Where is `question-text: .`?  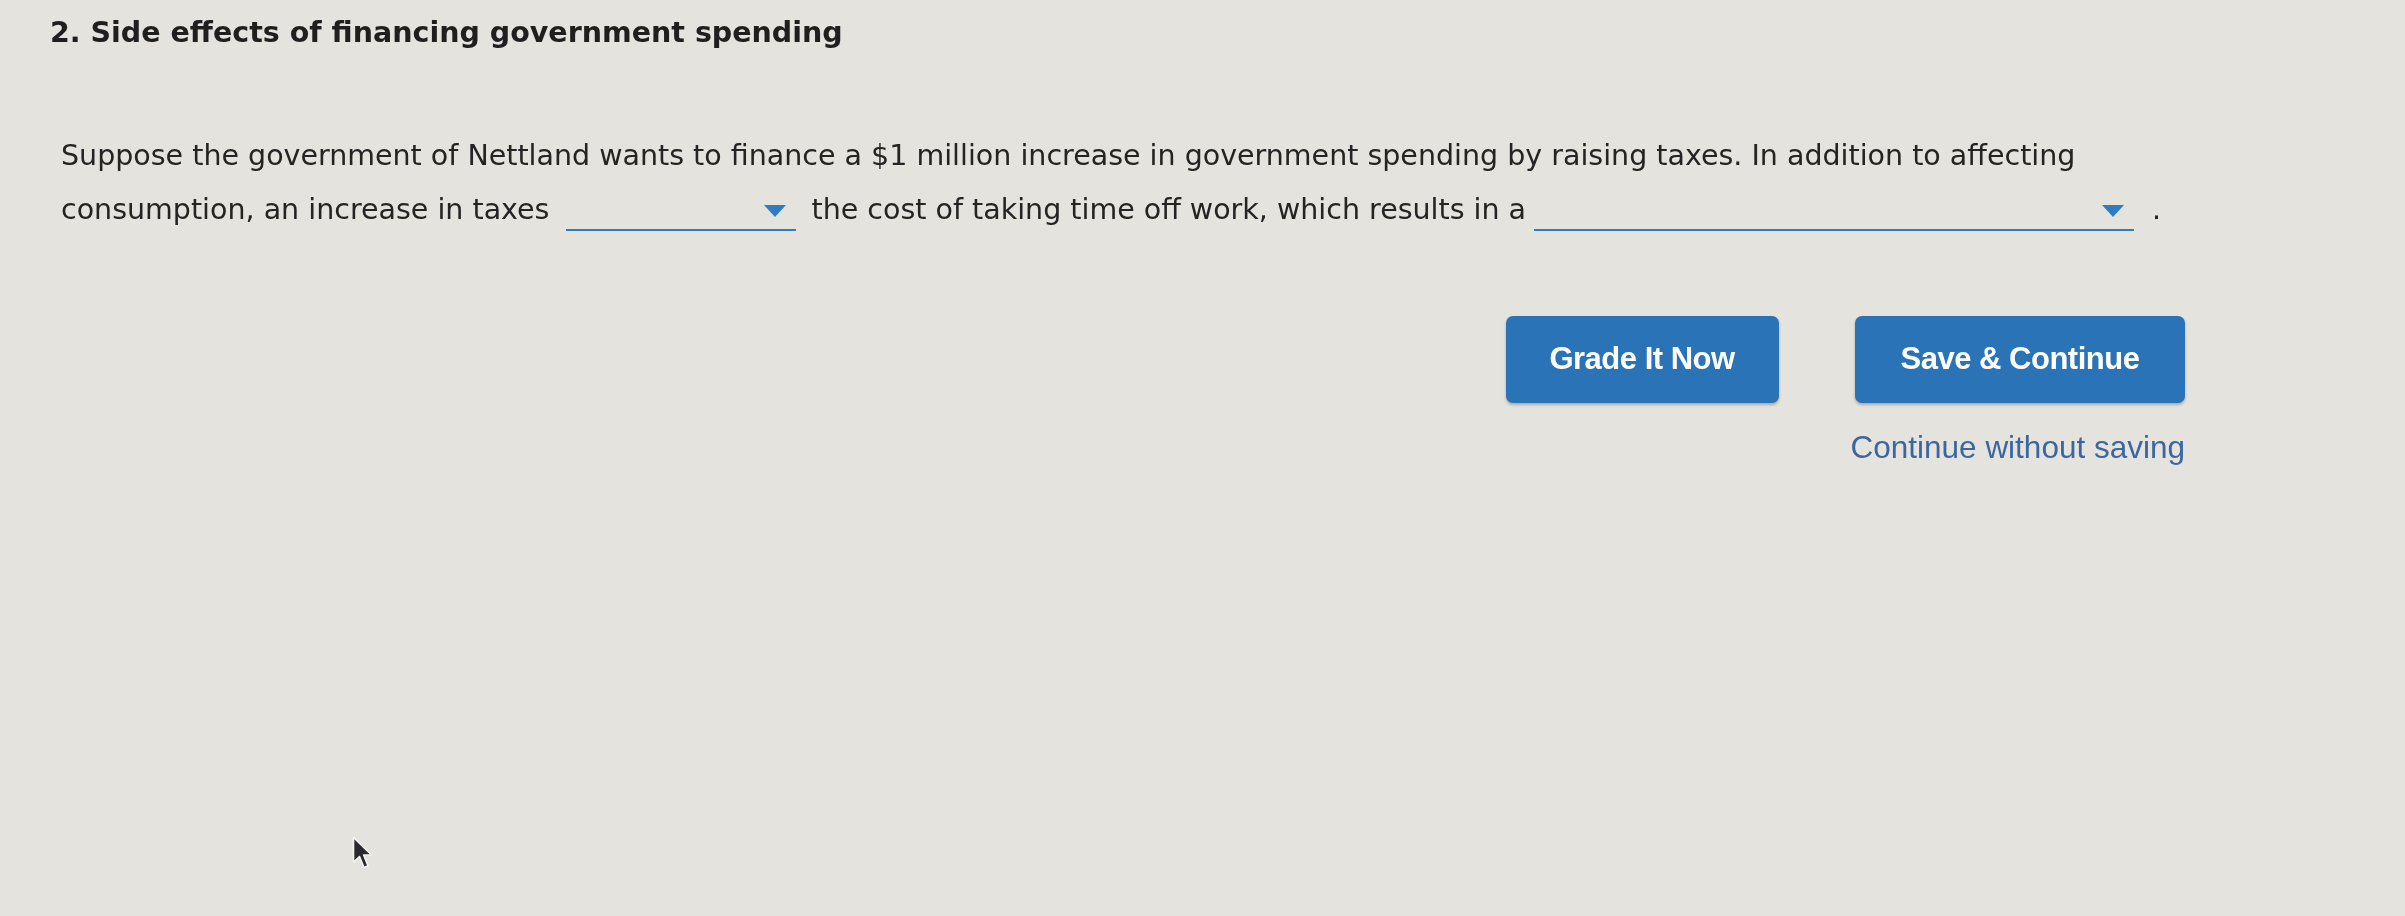
question-text: . is located at coordinates (2157, 210).